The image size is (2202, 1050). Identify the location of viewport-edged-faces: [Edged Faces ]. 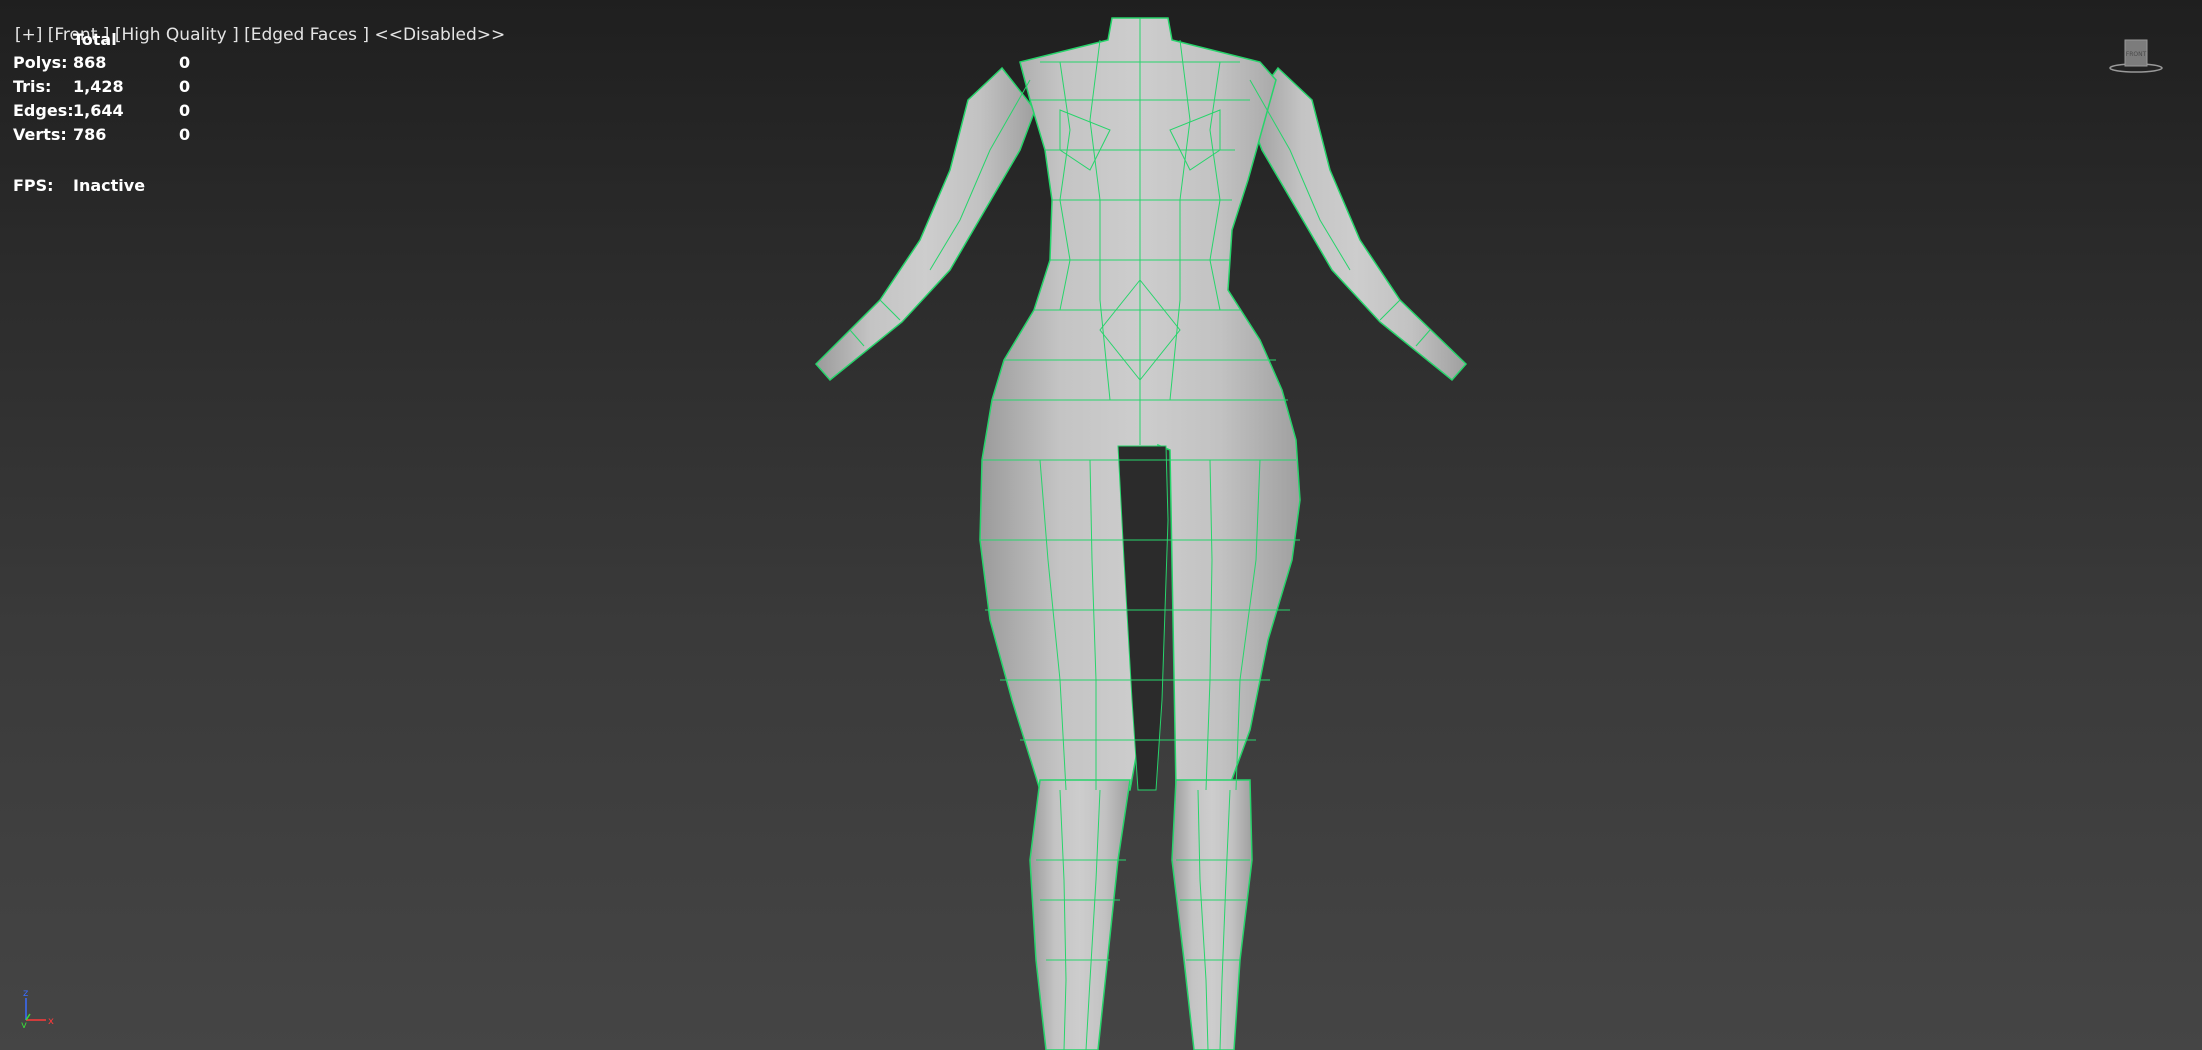
(306, 35).